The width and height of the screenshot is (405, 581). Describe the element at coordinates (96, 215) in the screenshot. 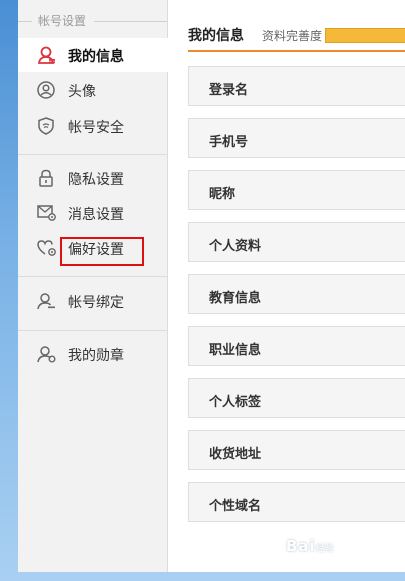

I see `sidebar-item-label: 消息设置` at that location.